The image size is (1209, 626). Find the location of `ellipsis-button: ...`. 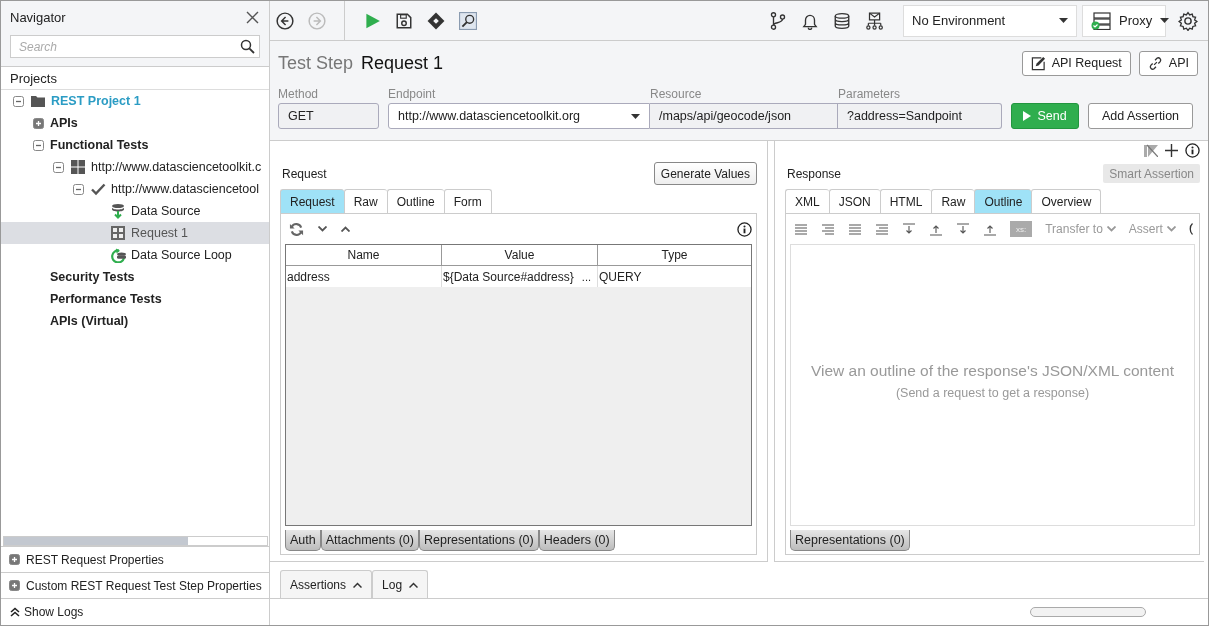

ellipsis-button: ... is located at coordinates (586, 276).